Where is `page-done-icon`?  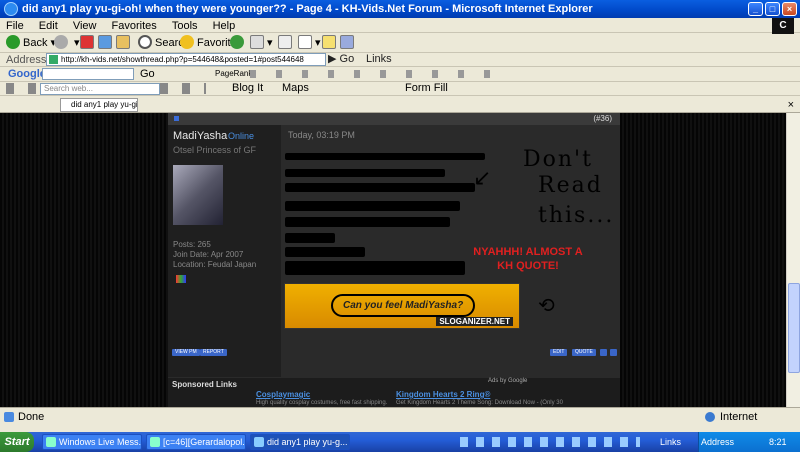 page-done-icon is located at coordinates (9, 417).